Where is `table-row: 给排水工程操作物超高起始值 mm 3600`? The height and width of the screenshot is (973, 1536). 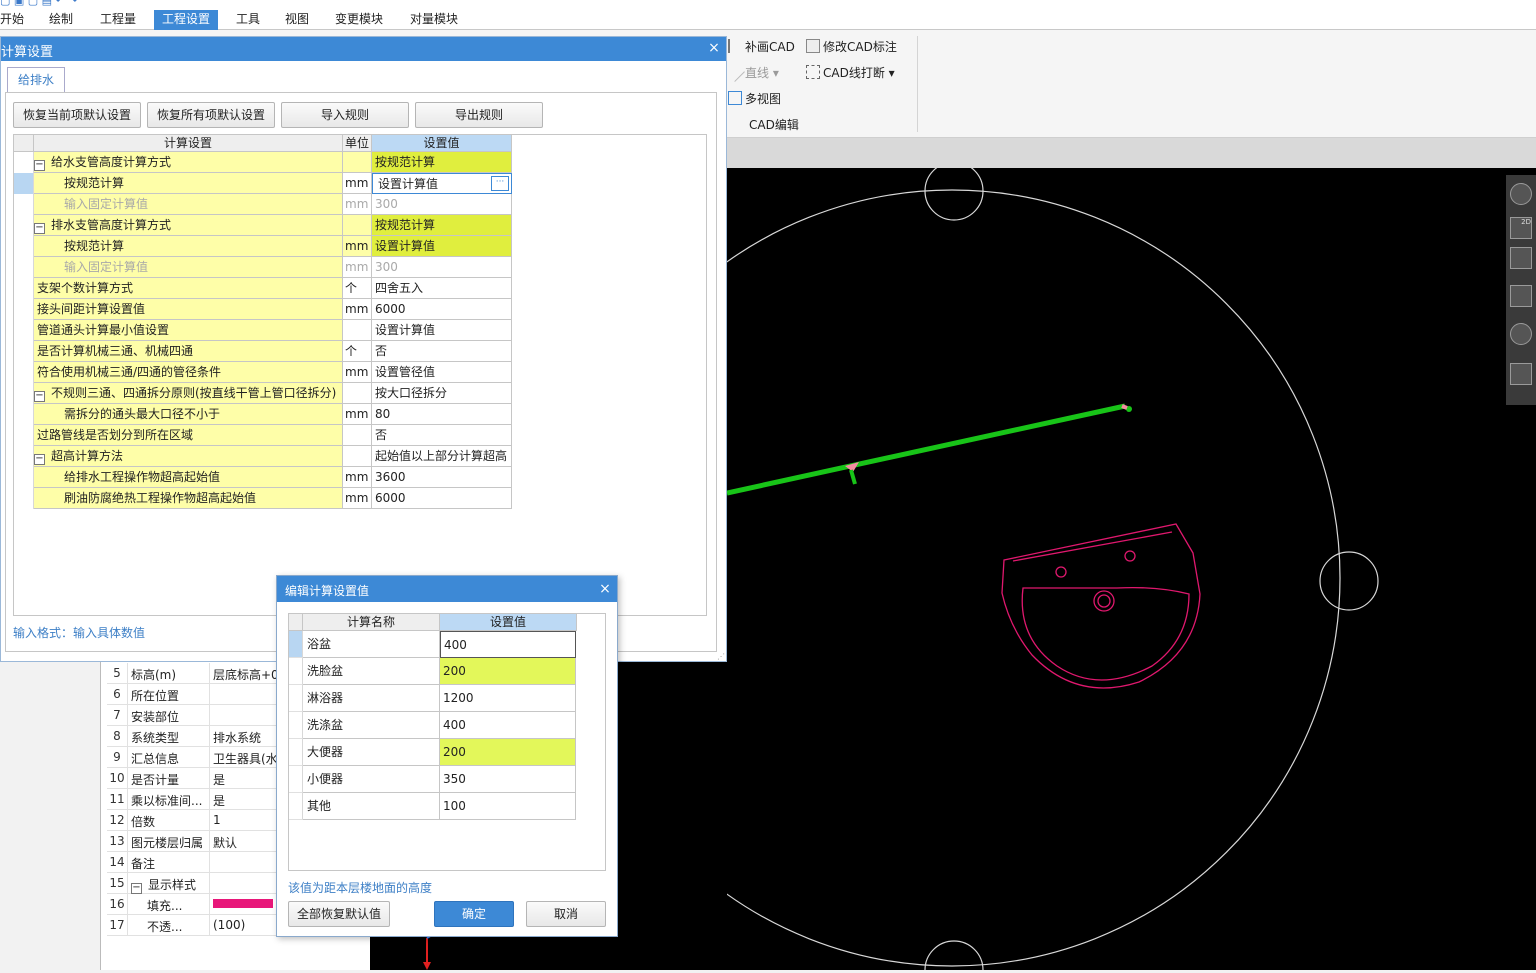 table-row: 给排水工程操作物超高起始值 mm 3600 is located at coordinates (263, 477).